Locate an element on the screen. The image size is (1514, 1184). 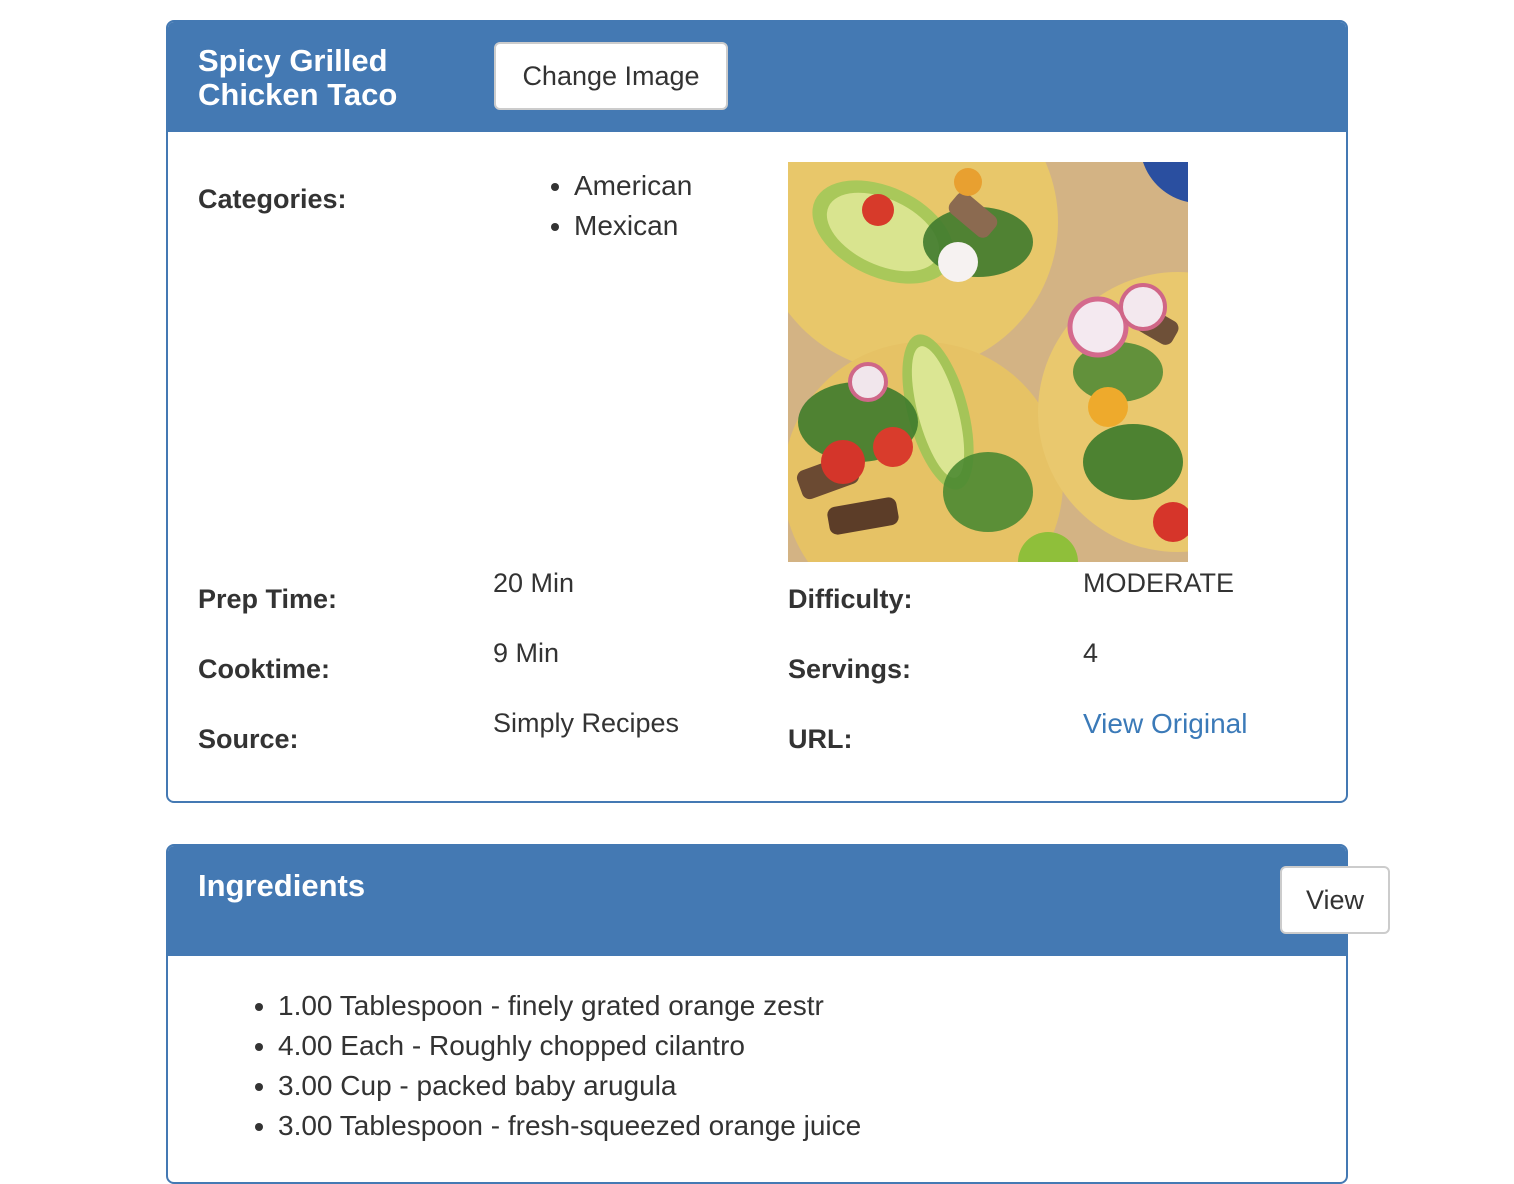
recipe-photo is located at coordinates (988, 362).